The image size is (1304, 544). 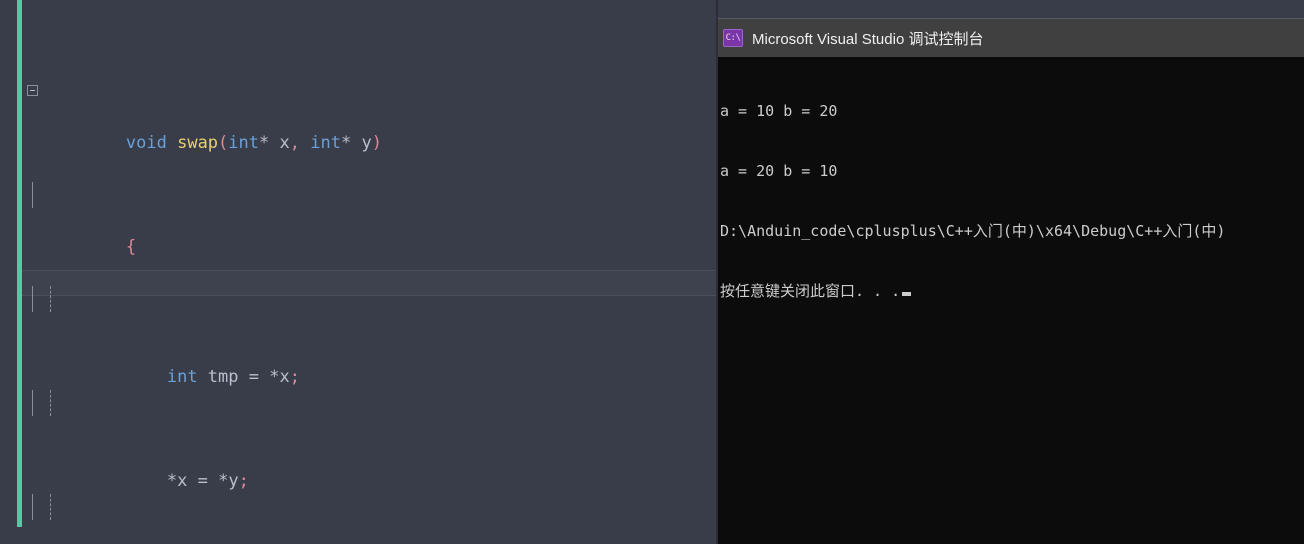 I want to click on code-line: {, so click(x=359, y=219).